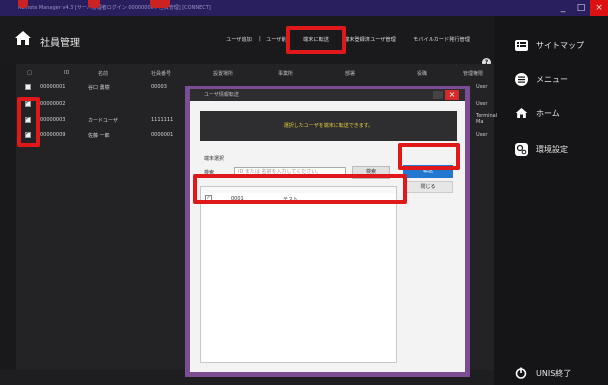 This screenshot has width=608, height=385. I want to click on cell-id: 00000002, so click(53, 104).